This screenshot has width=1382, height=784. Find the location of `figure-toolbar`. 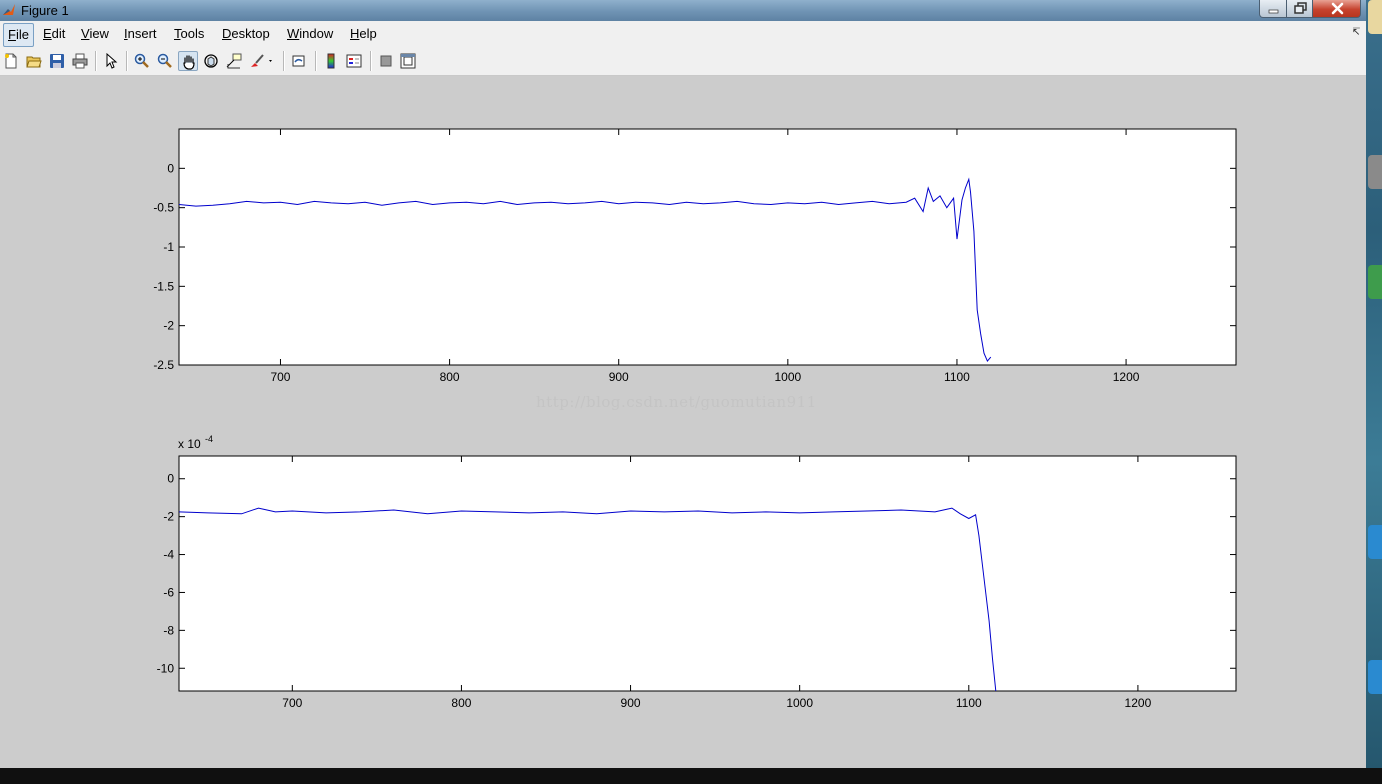

figure-toolbar is located at coordinates (683, 61).